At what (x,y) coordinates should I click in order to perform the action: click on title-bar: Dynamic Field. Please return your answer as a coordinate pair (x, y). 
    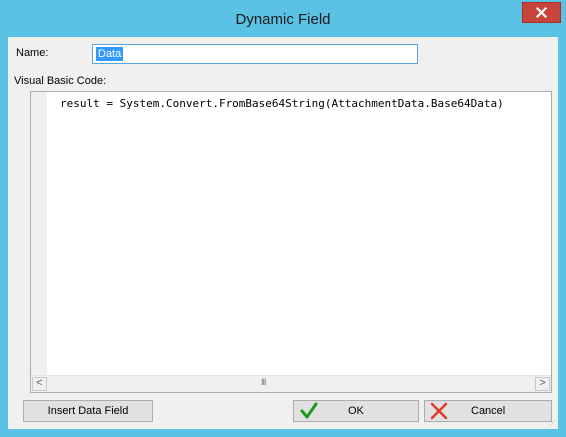
    Looking at the image, I should click on (283, 19).